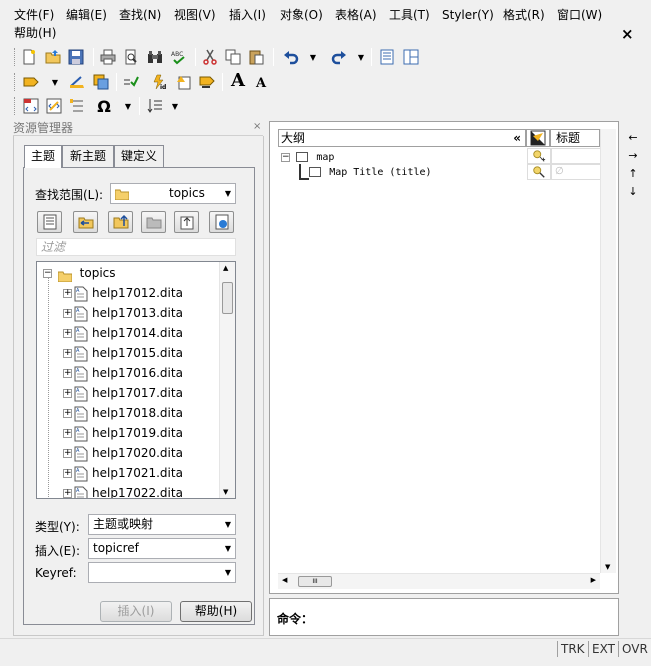 Image resolution: width=651 pixels, height=666 pixels. I want to click on tab-key-definitions: 键定义, so click(139, 156).